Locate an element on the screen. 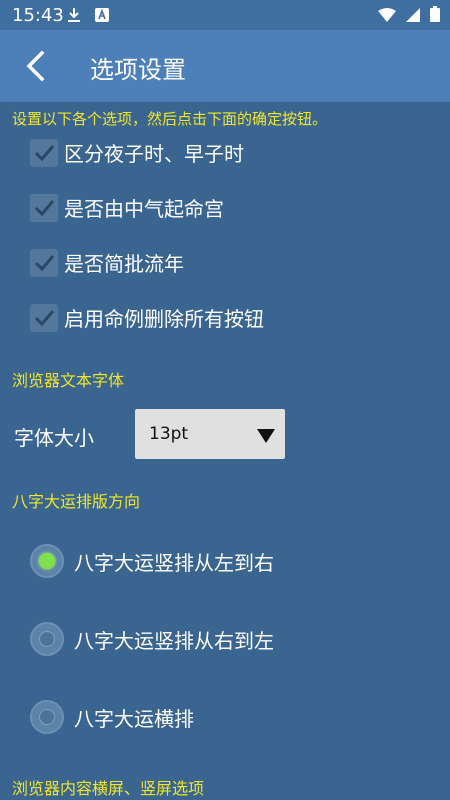 This screenshot has height=800, width=450. battery-icon is located at coordinates (435, 16).